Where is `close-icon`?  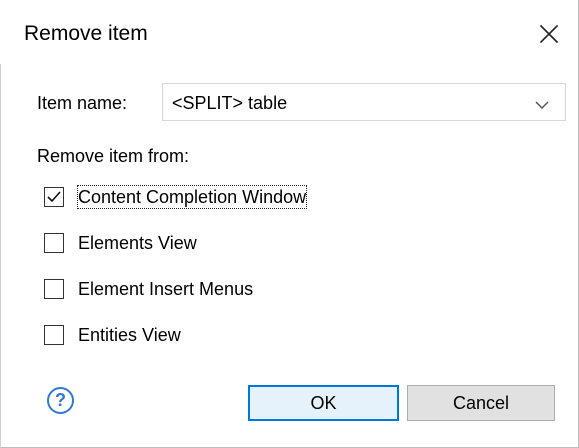 close-icon is located at coordinates (549, 34).